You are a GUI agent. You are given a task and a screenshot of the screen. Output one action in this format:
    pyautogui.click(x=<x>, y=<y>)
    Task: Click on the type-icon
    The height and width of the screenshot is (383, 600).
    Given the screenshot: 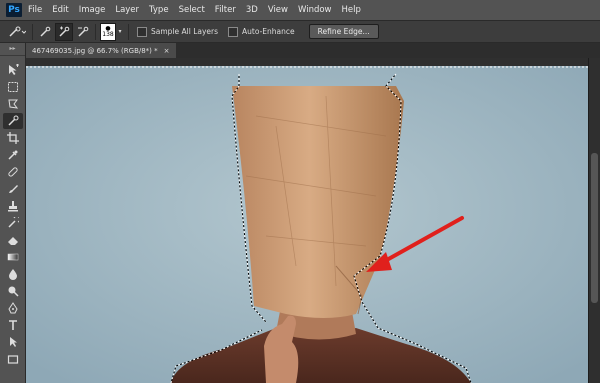 What is the action you would take?
    pyautogui.click(x=13, y=325)
    